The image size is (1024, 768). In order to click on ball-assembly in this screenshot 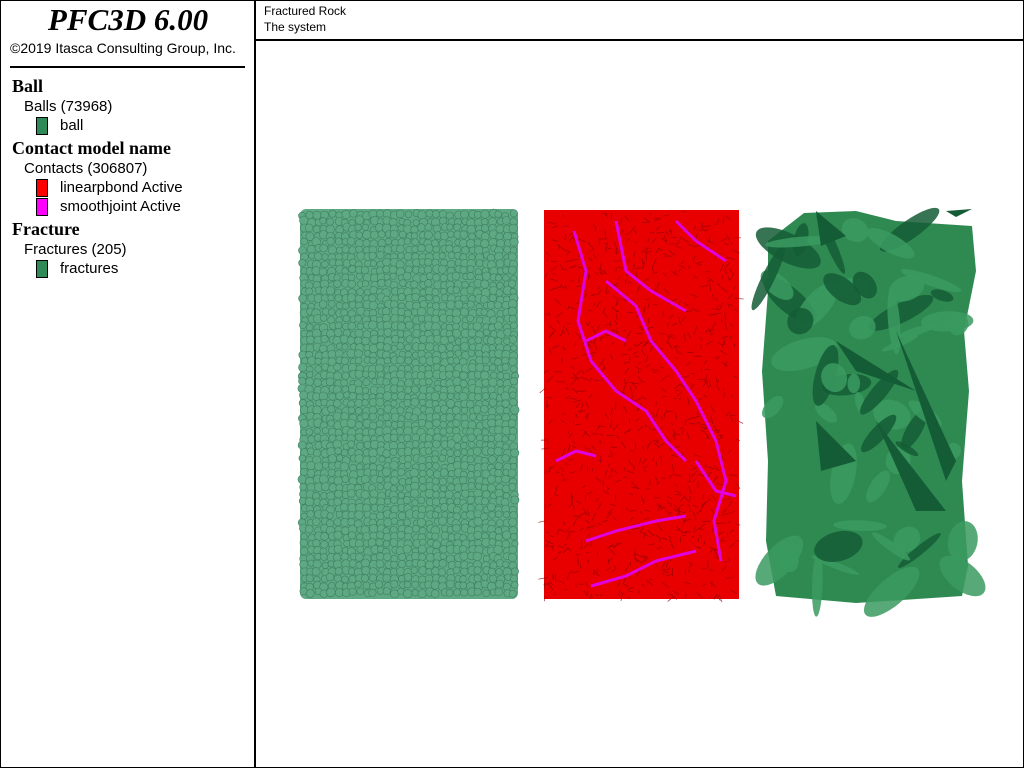, I will do `click(408, 403)`.